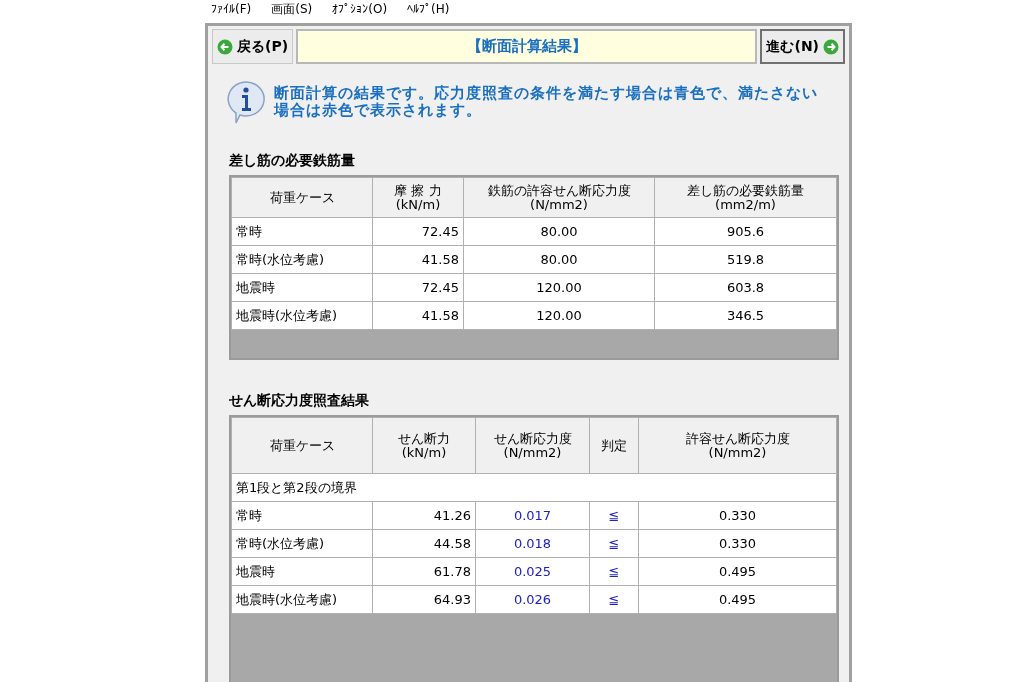 The image size is (1024, 682). What do you see at coordinates (424, 571) in the screenshot?
I see `table-cell: 61.78` at bounding box center [424, 571].